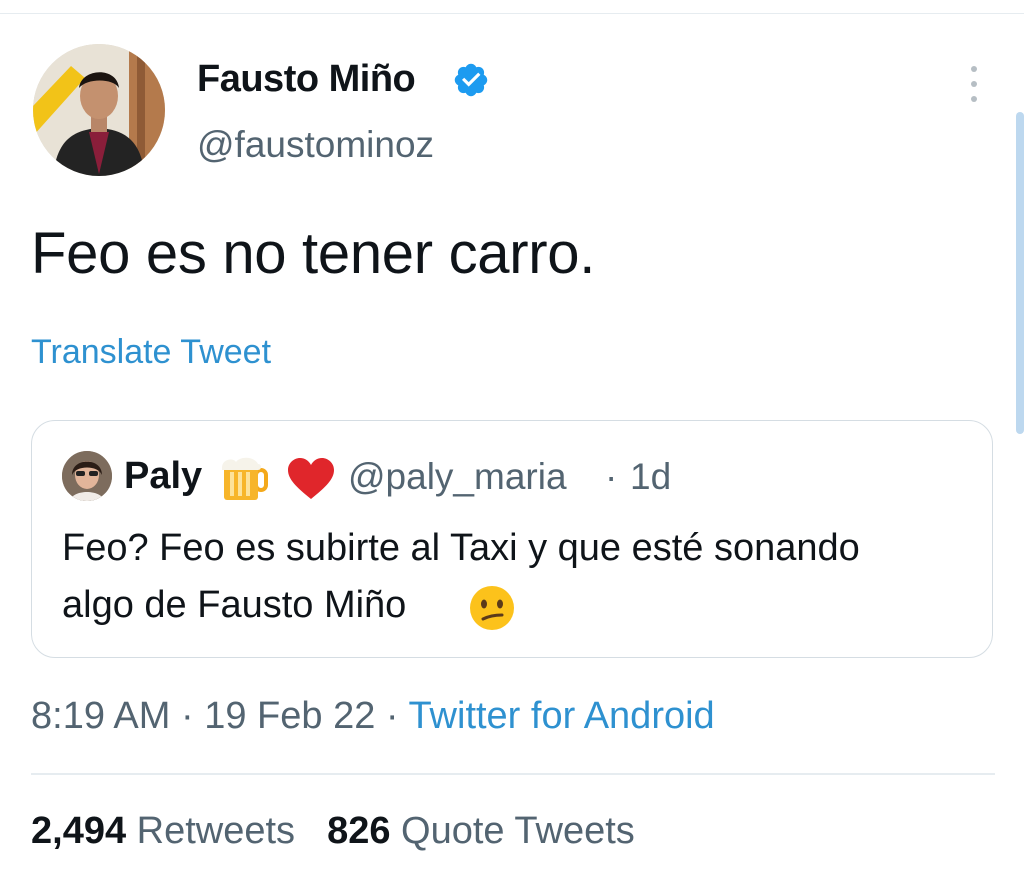  I want to click on quote-tweets-label: Quote Tweets, so click(518, 831).